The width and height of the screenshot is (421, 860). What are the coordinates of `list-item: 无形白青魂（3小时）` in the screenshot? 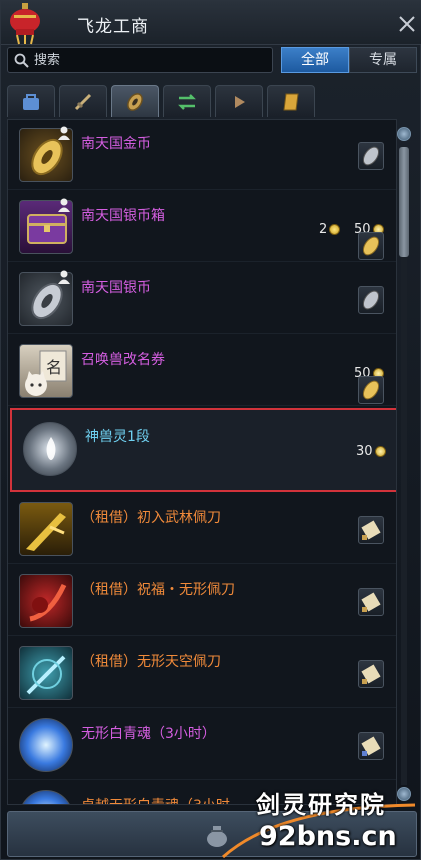 It's located at (202, 745).